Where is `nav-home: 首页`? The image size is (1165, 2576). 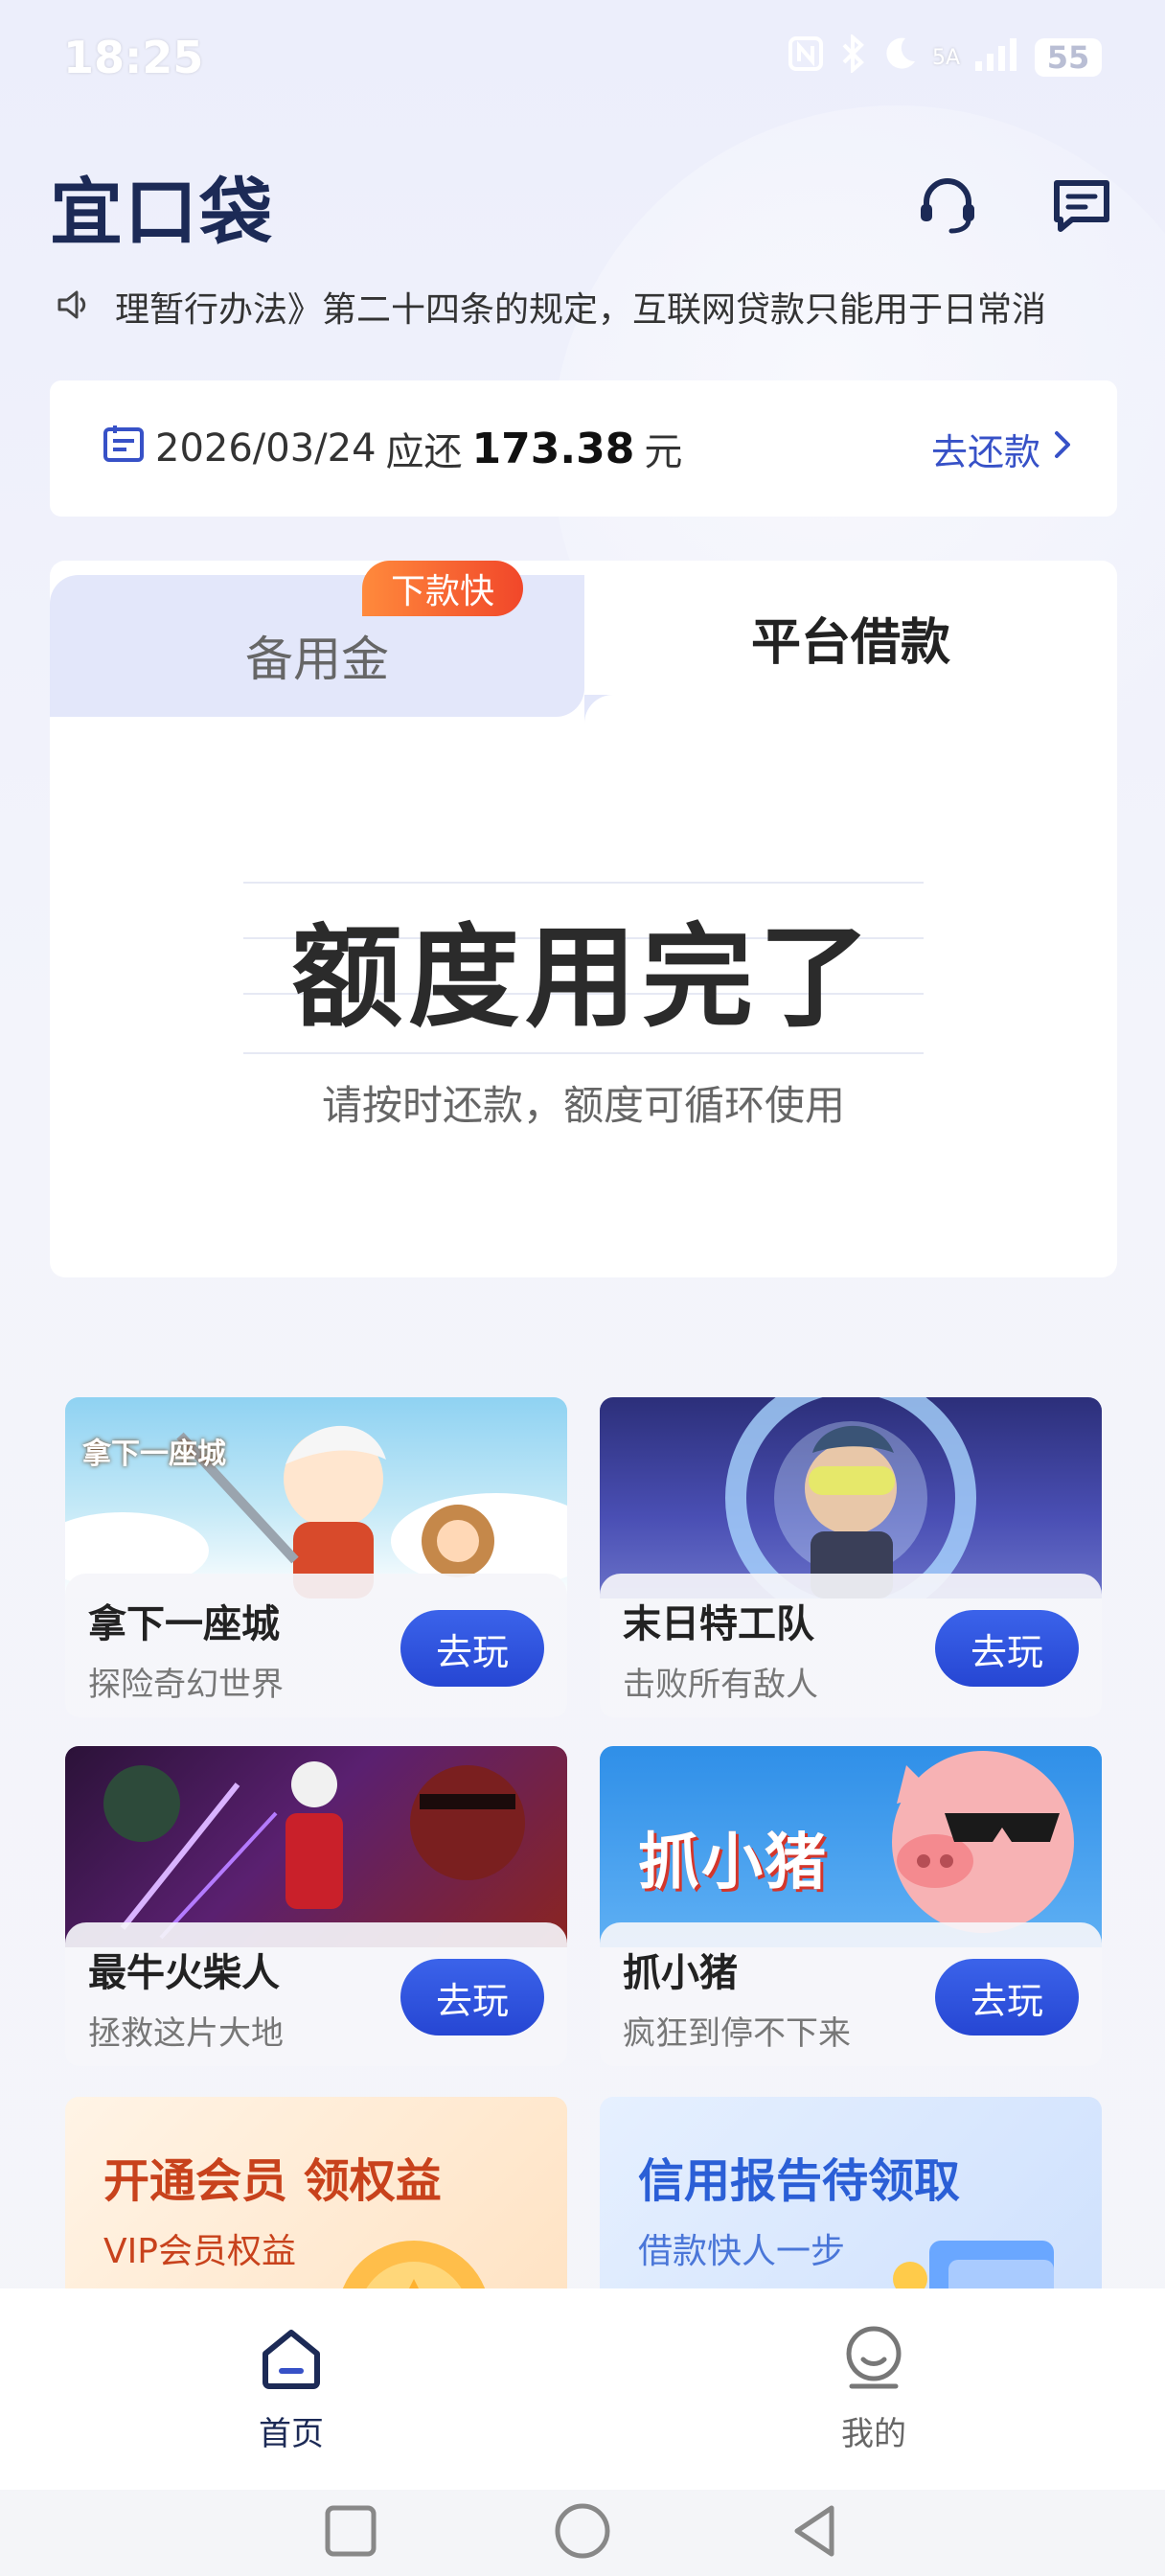 nav-home: 首页 is located at coordinates (291, 2389).